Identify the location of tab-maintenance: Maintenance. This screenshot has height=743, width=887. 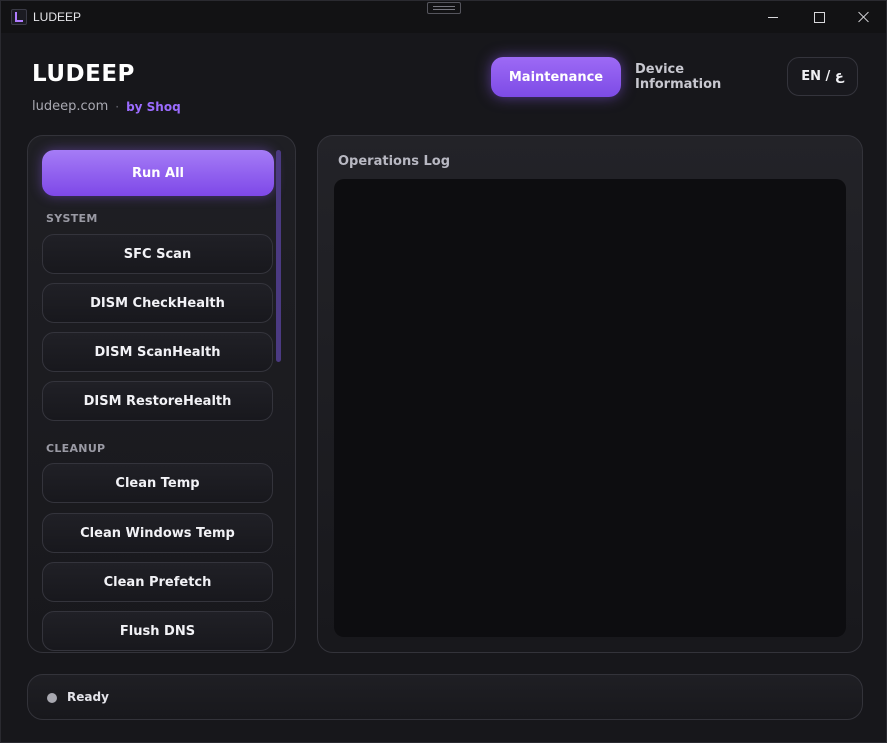
(556, 77).